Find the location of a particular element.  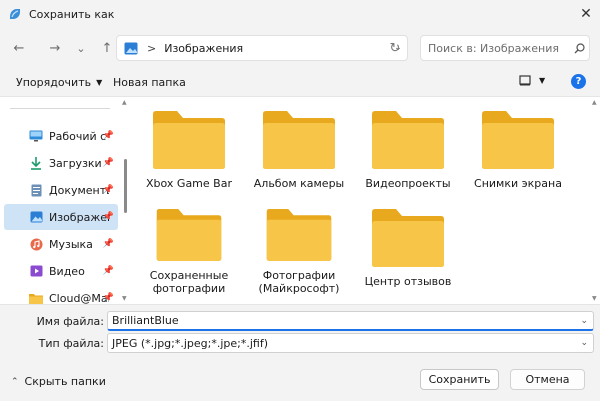

new-folder-button: Новая папка is located at coordinates (149, 82).